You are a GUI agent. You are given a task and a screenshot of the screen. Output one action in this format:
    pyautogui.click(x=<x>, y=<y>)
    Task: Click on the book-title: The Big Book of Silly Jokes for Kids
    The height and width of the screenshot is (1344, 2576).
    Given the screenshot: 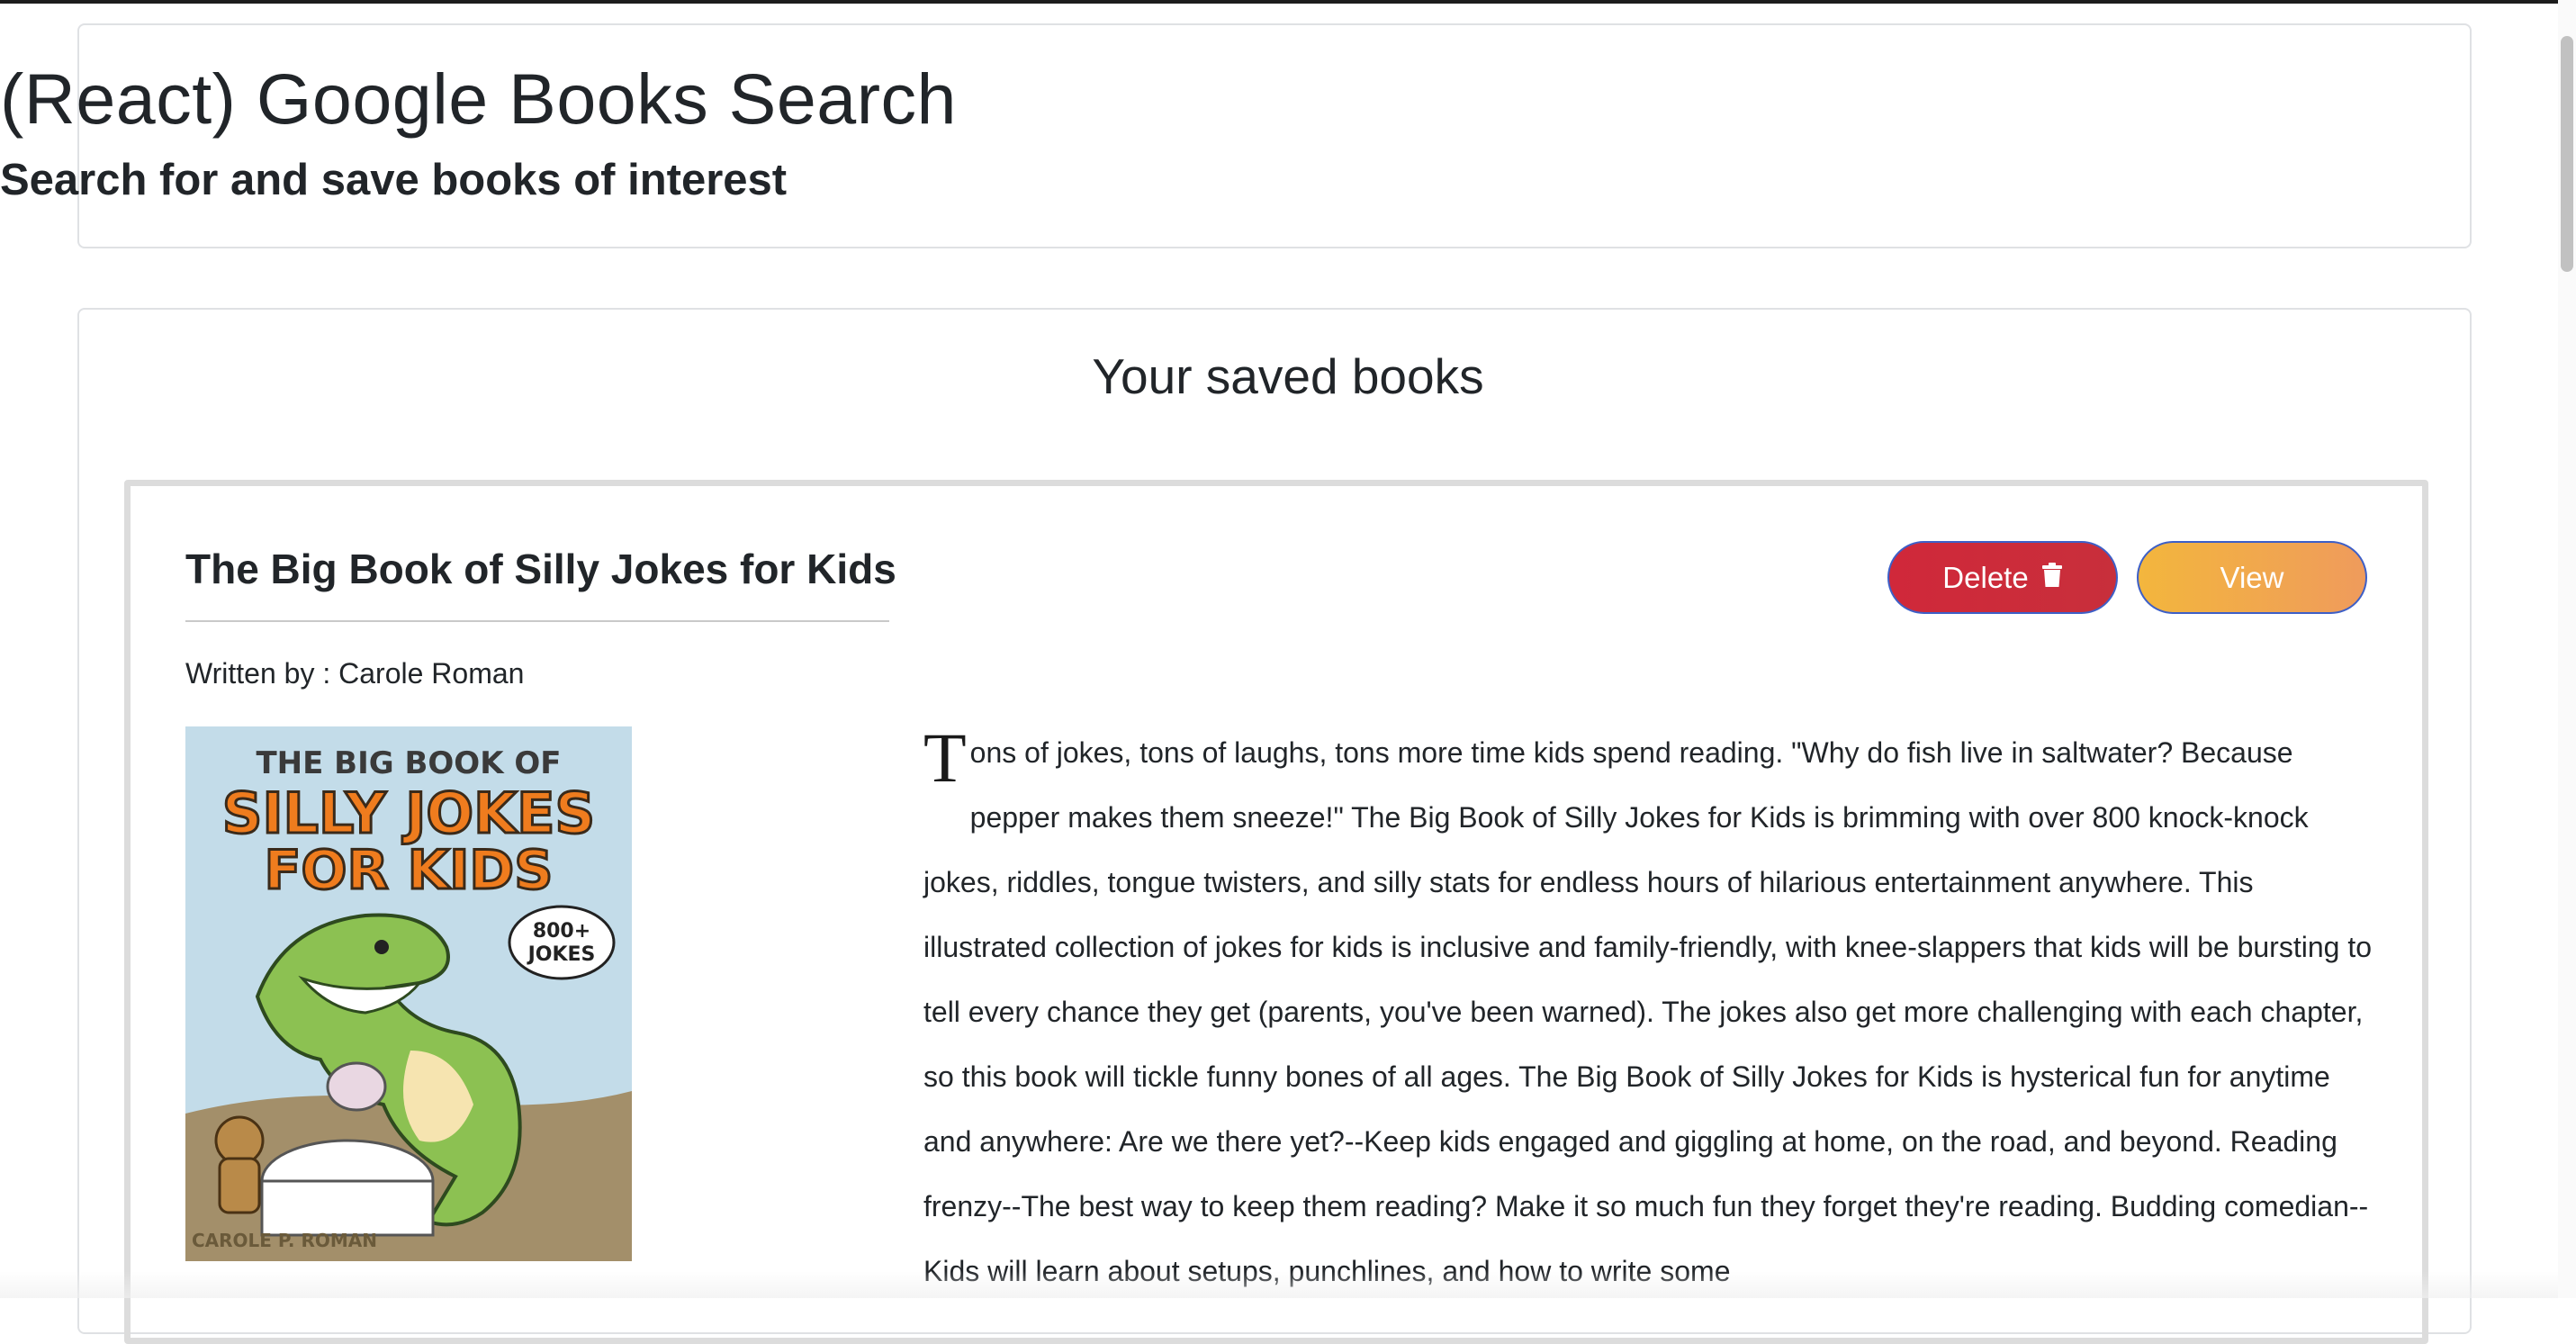 What is the action you would take?
    pyautogui.click(x=540, y=569)
    